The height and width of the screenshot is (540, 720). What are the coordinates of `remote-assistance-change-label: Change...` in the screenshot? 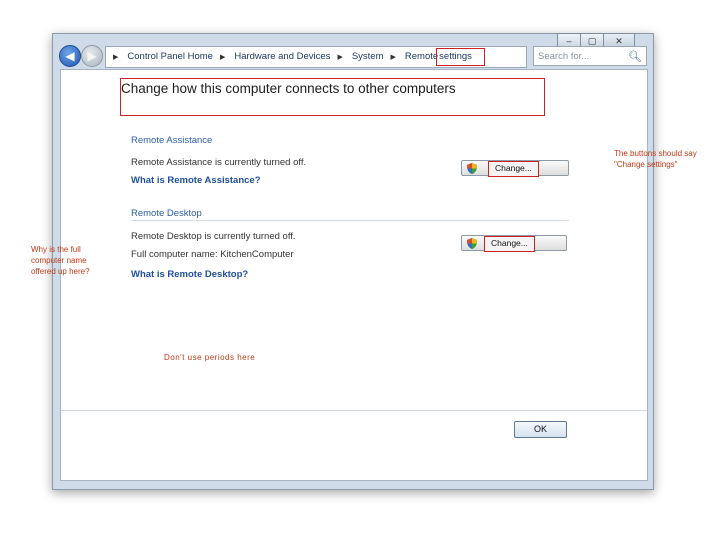 It's located at (513, 169).